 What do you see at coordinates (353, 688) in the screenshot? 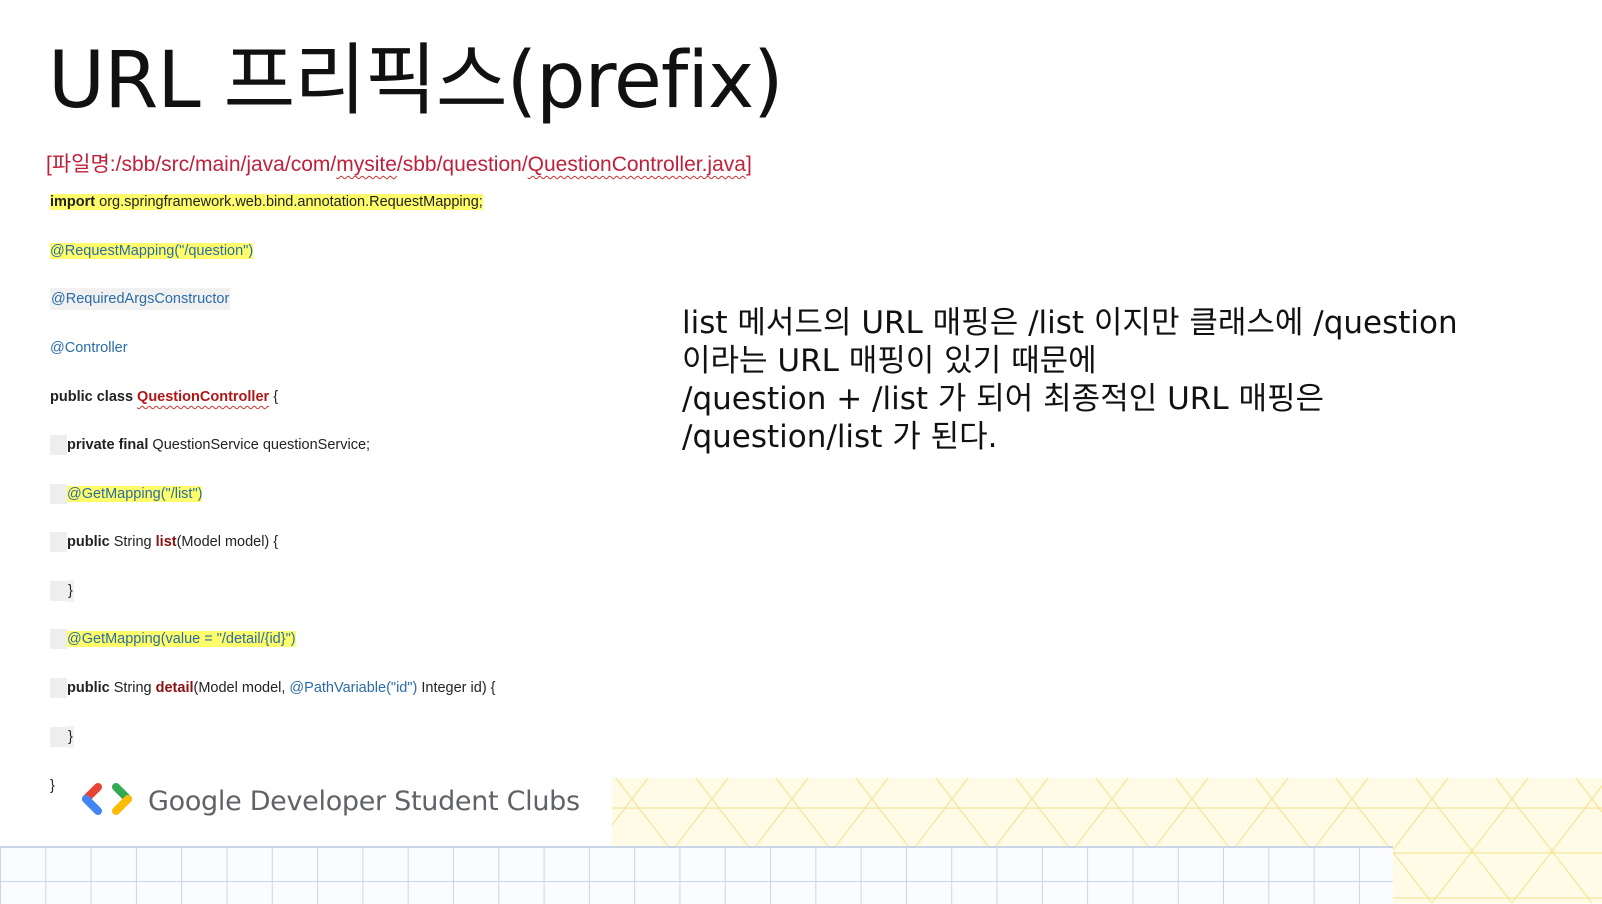
I see `code-annotation: @PathVariable("id")` at bounding box center [353, 688].